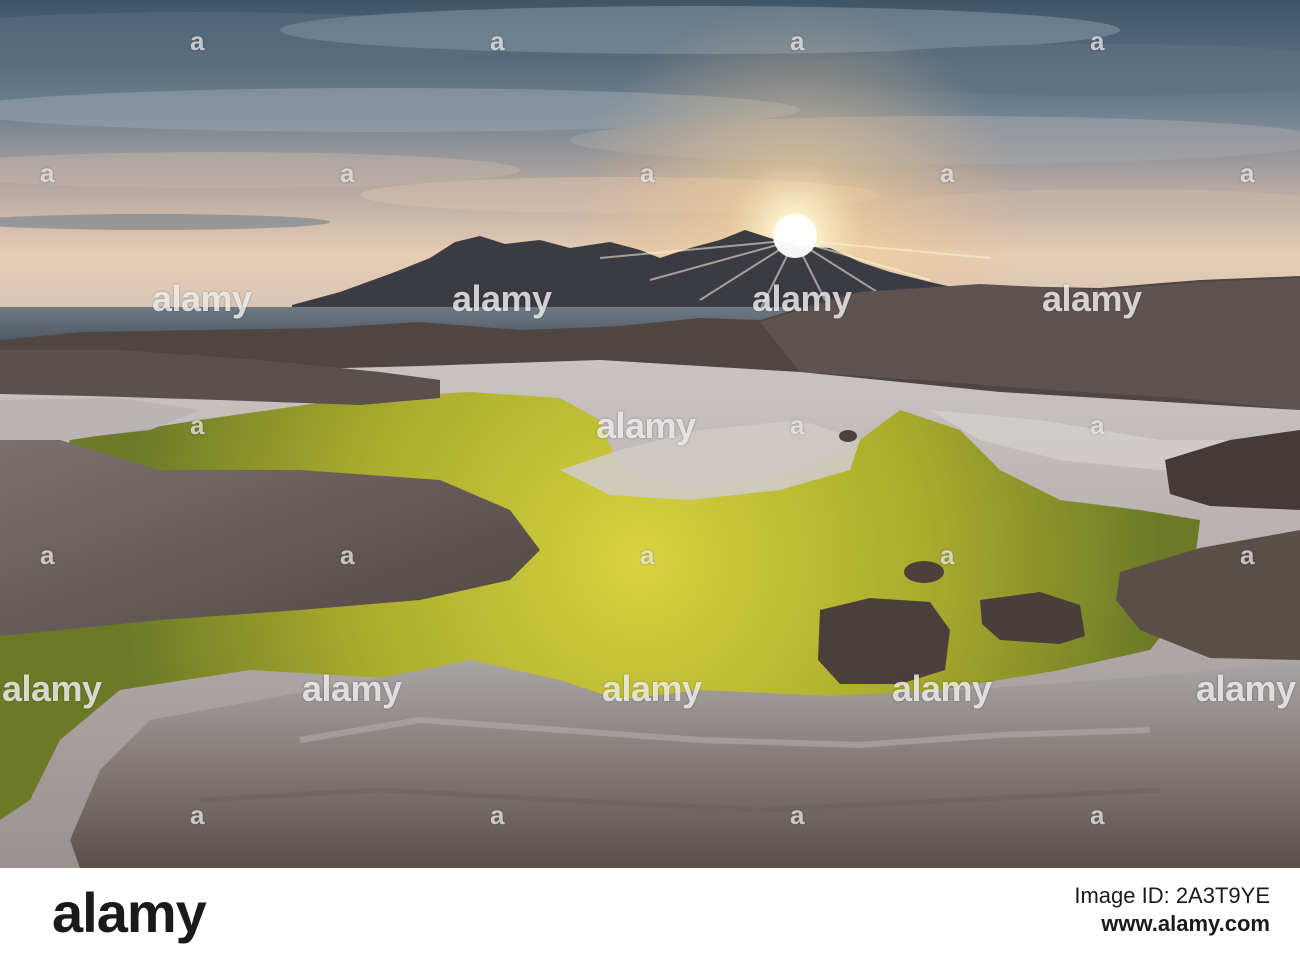  I want to click on sun, so click(795, 236).